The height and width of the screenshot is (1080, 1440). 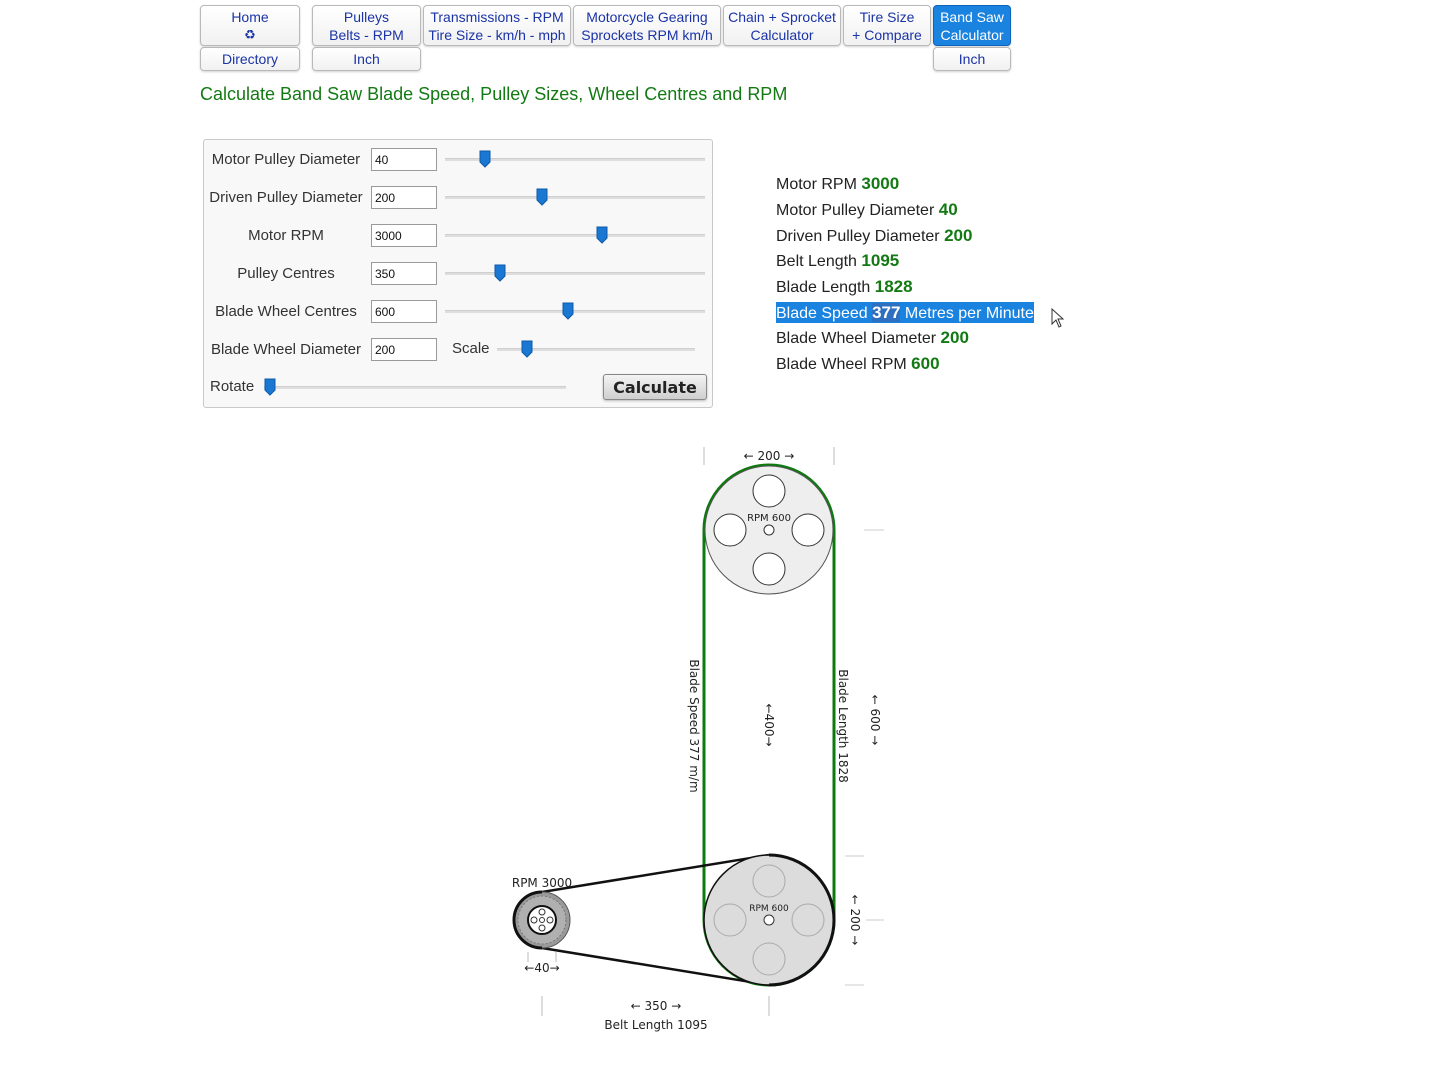 I want to click on pulley-centres-slider-track, so click(x=575, y=273).